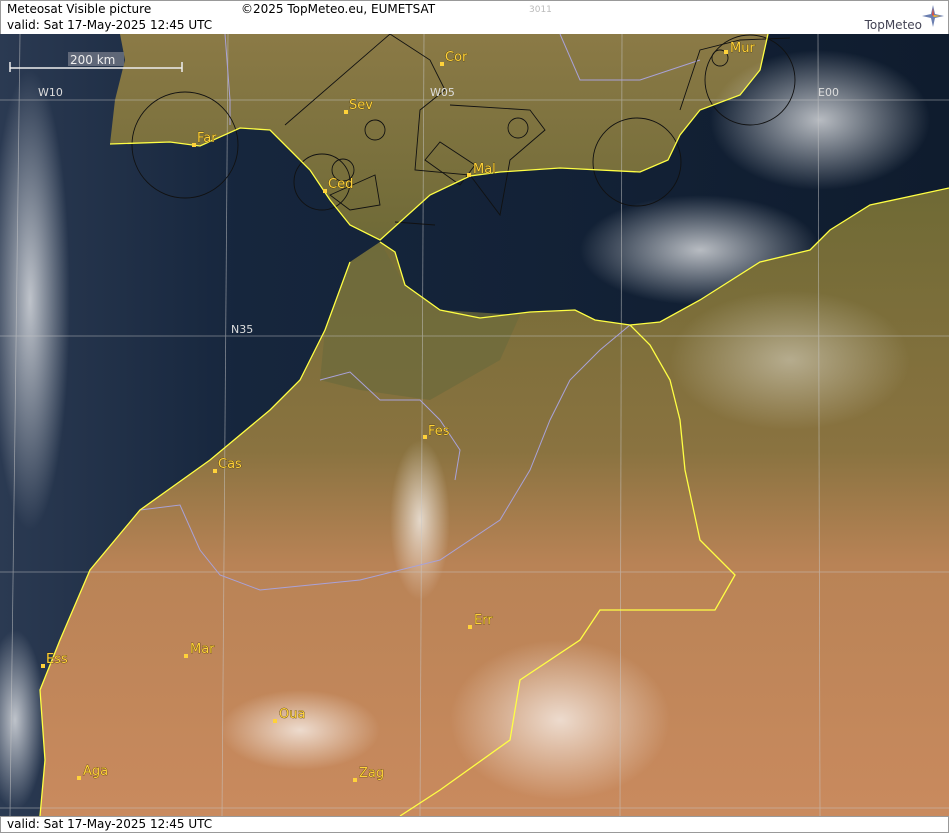  Describe the element at coordinates (790, 360) in the screenshot. I see `algeria-cloud` at that location.